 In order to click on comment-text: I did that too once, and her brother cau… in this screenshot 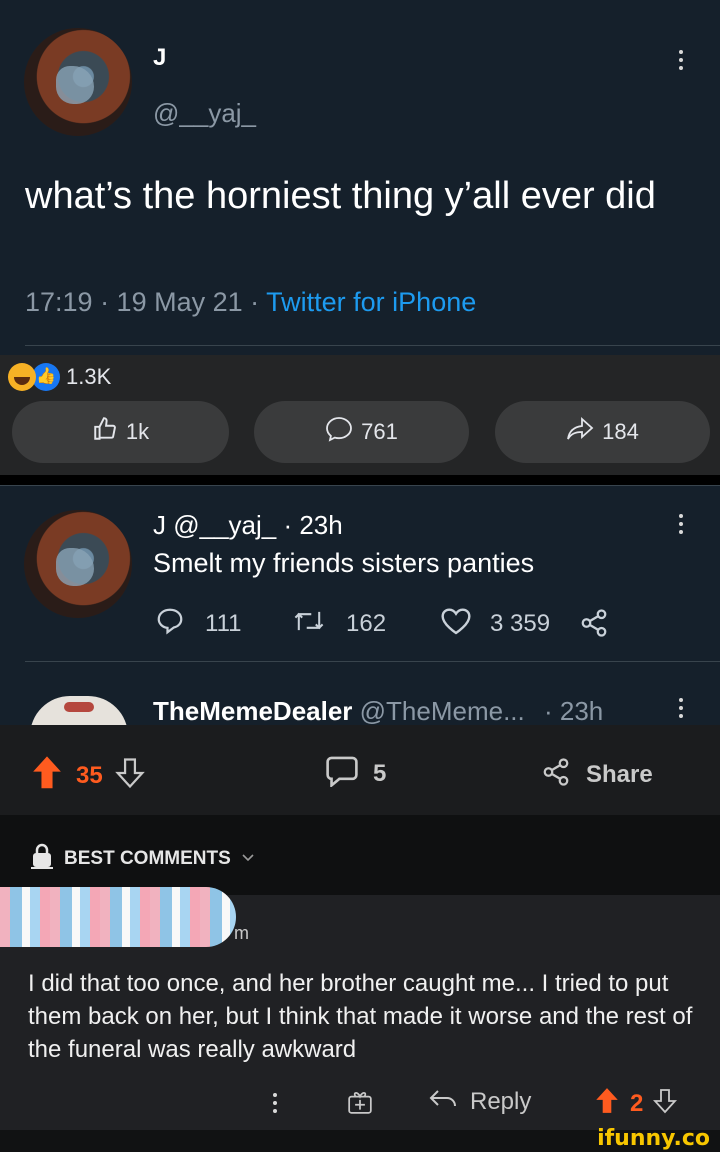, I will do `click(360, 1016)`.